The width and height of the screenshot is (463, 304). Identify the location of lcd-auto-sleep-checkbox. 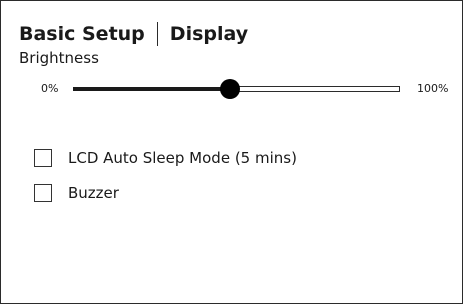
(43, 158).